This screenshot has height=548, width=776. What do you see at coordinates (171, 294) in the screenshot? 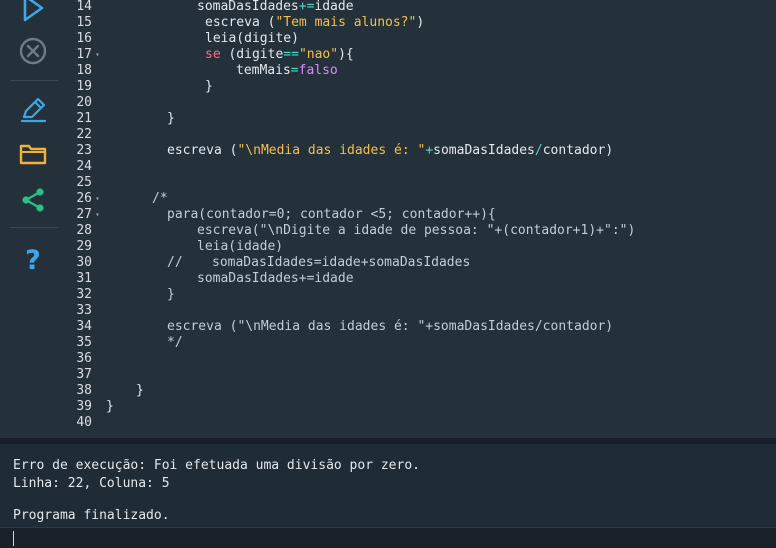
I see `comment-line: }` at bounding box center [171, 294].